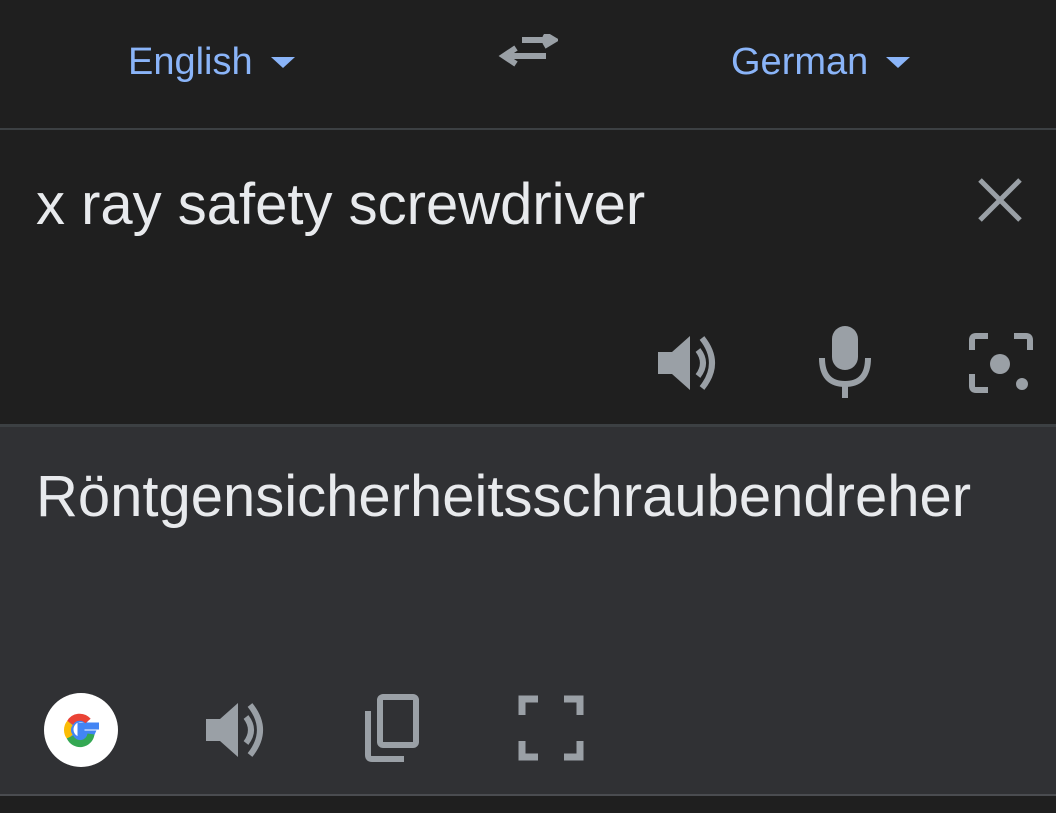 This screenshot has height=813, width=1056. I want to click on translated-text: Röntgensicherheitsschraubendreher, so click(504, 496).